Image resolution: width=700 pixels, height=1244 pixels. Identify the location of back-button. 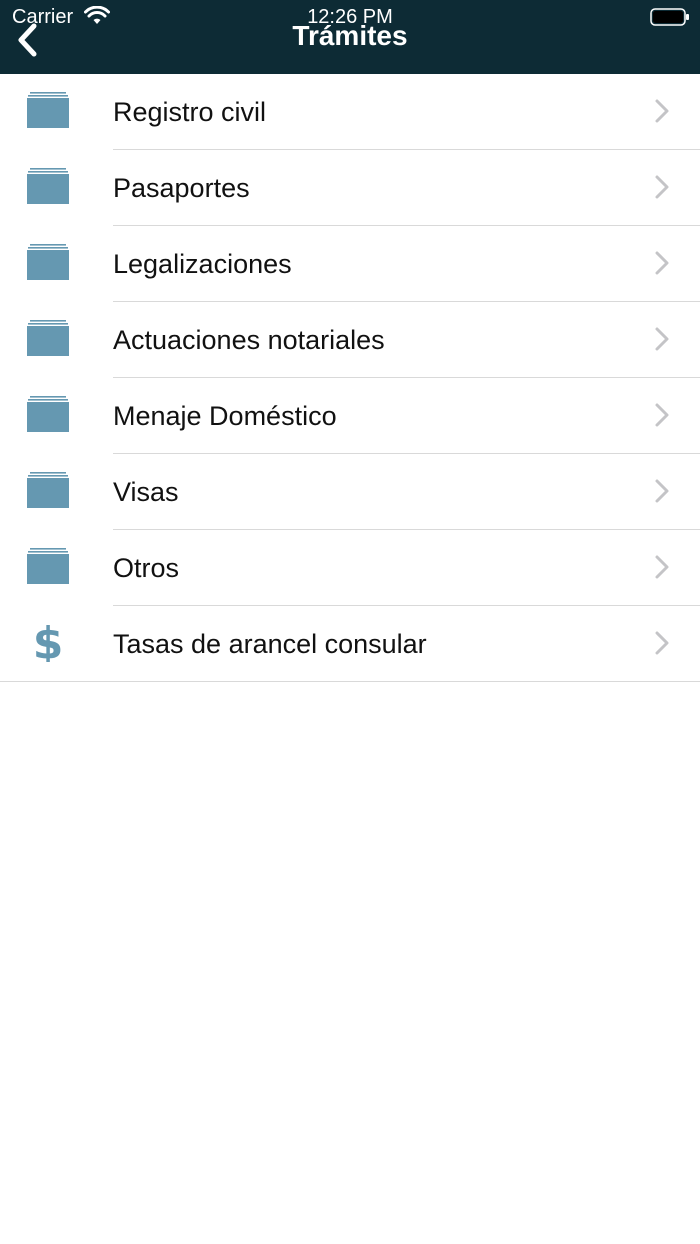
(28, 40).